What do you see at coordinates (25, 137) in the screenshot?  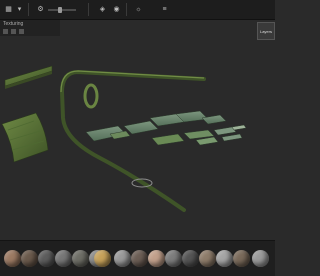 I see `mesh-curved-panel` at bounding box center [25, 137].